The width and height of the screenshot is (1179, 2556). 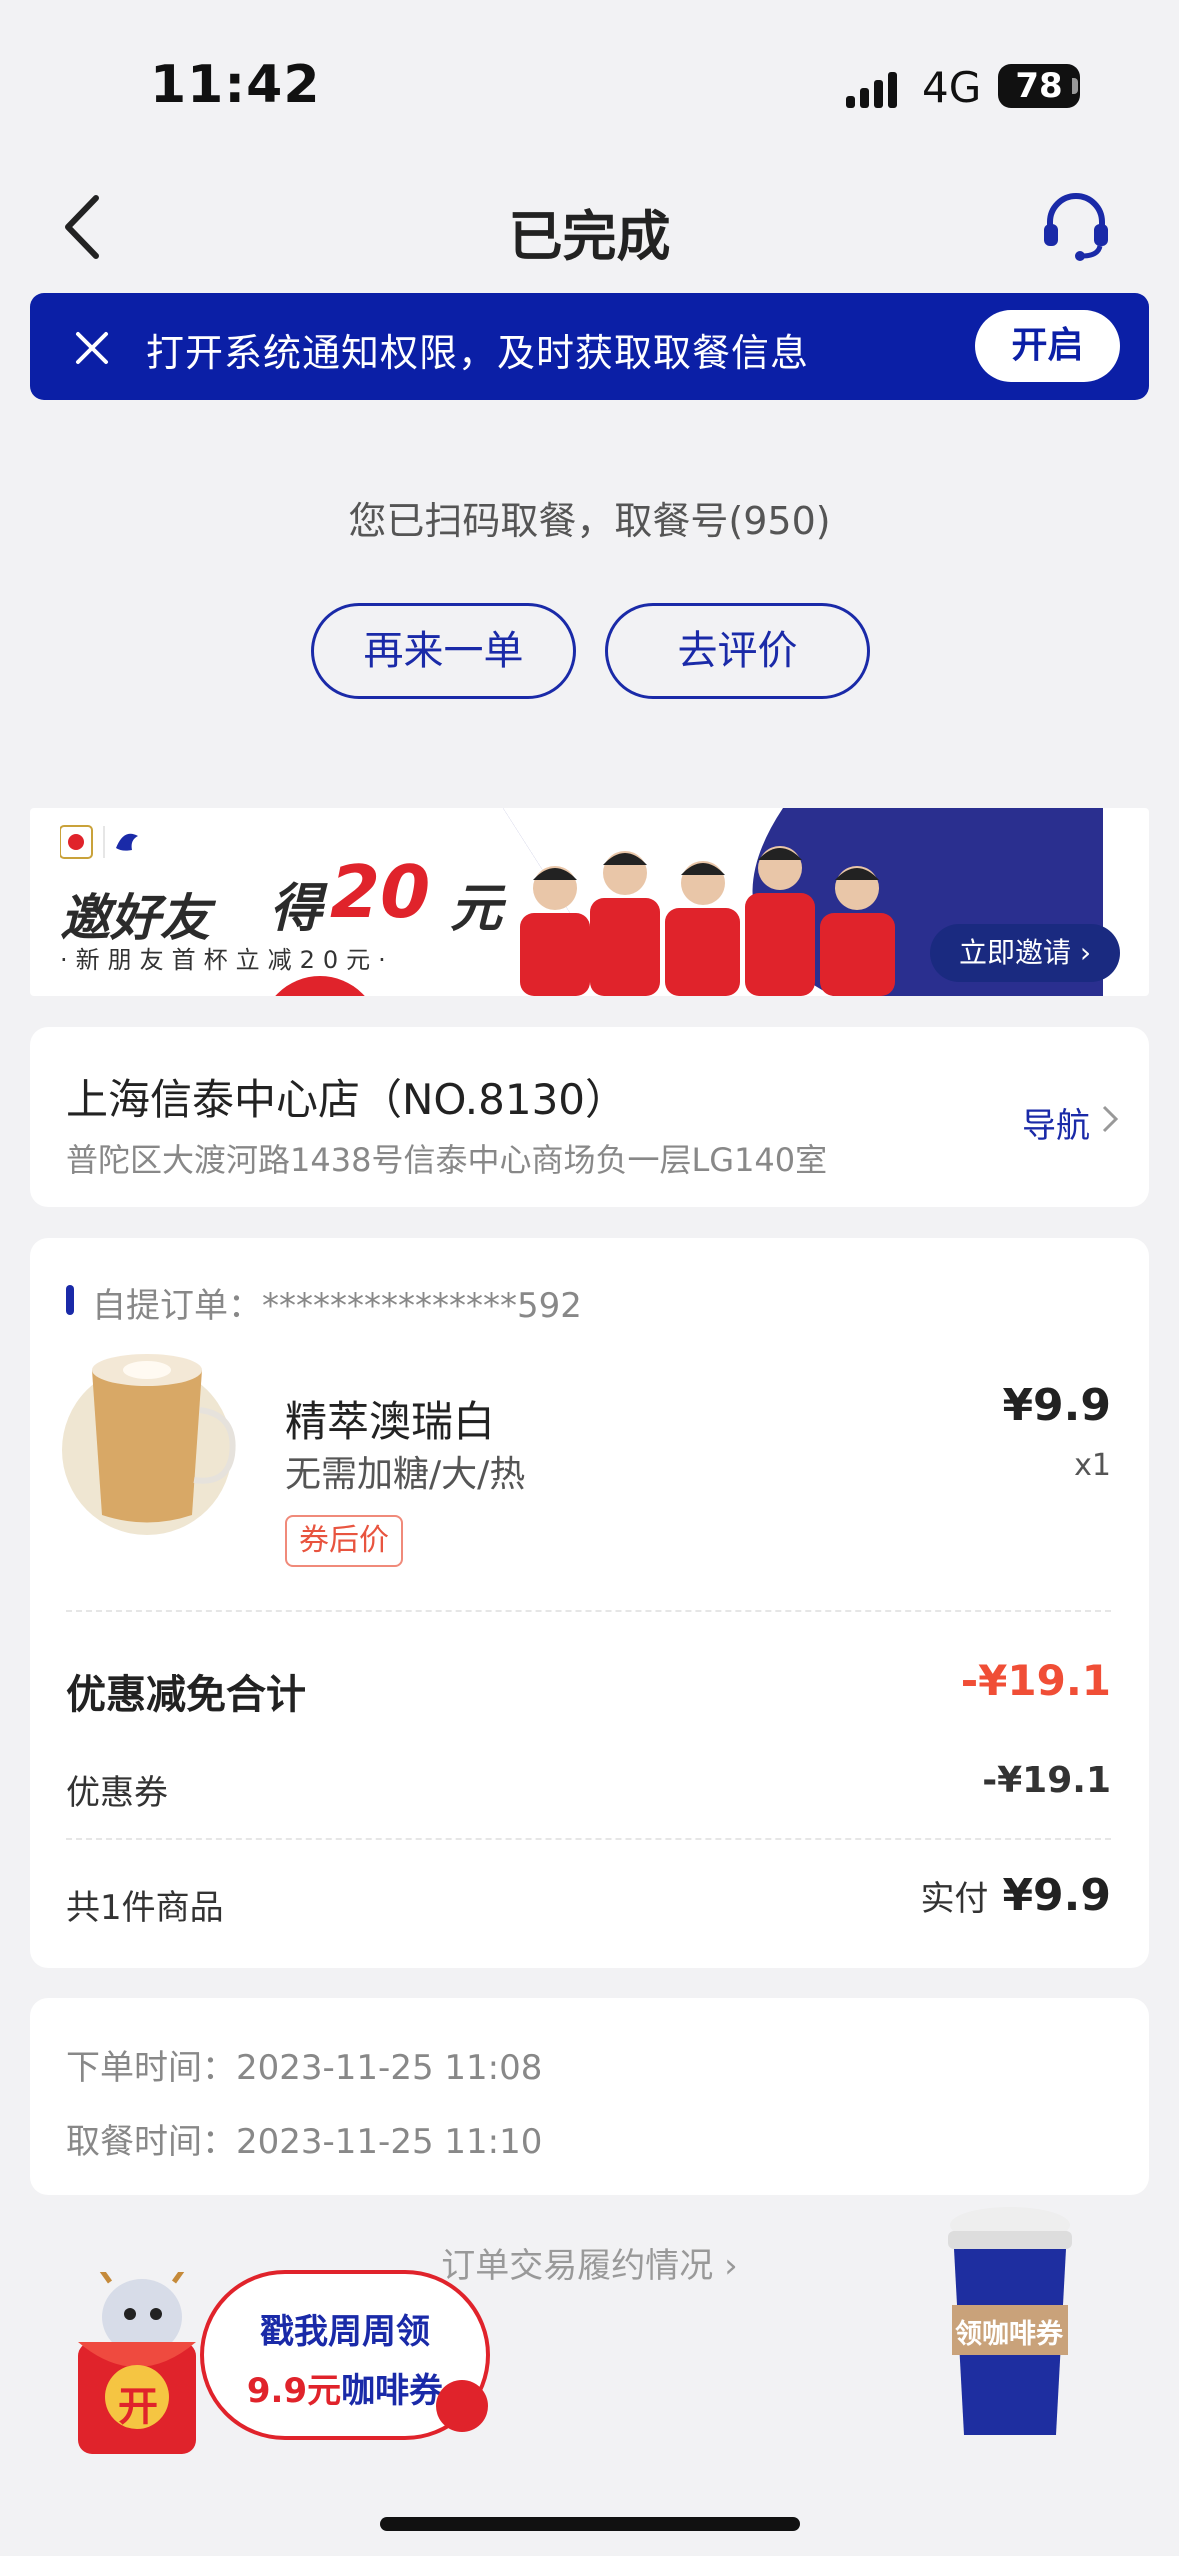 I want to click on battery-cap, so click(x=1075, y=86).